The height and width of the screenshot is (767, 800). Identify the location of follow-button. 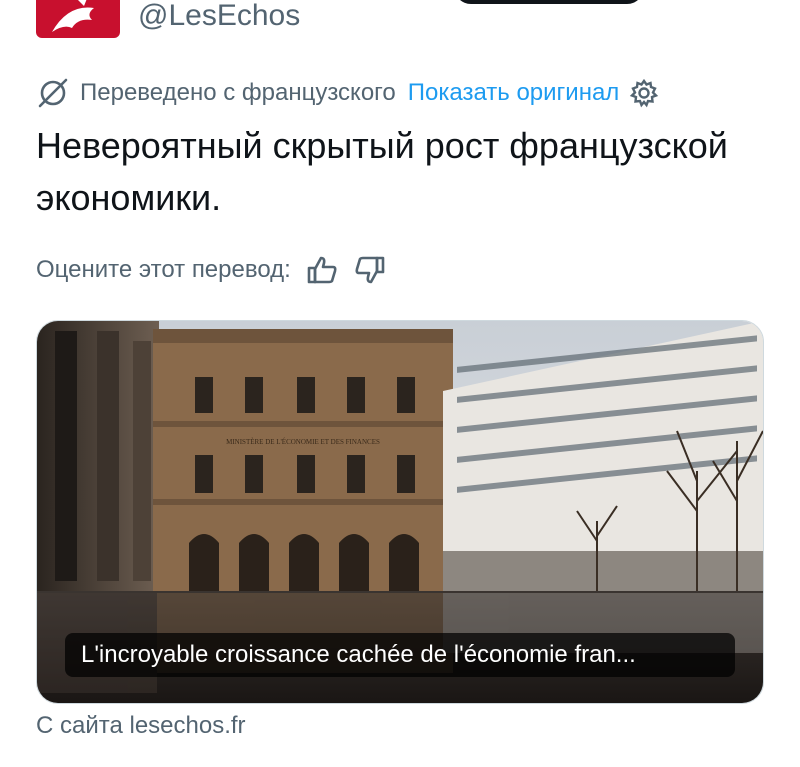
(549, 2).